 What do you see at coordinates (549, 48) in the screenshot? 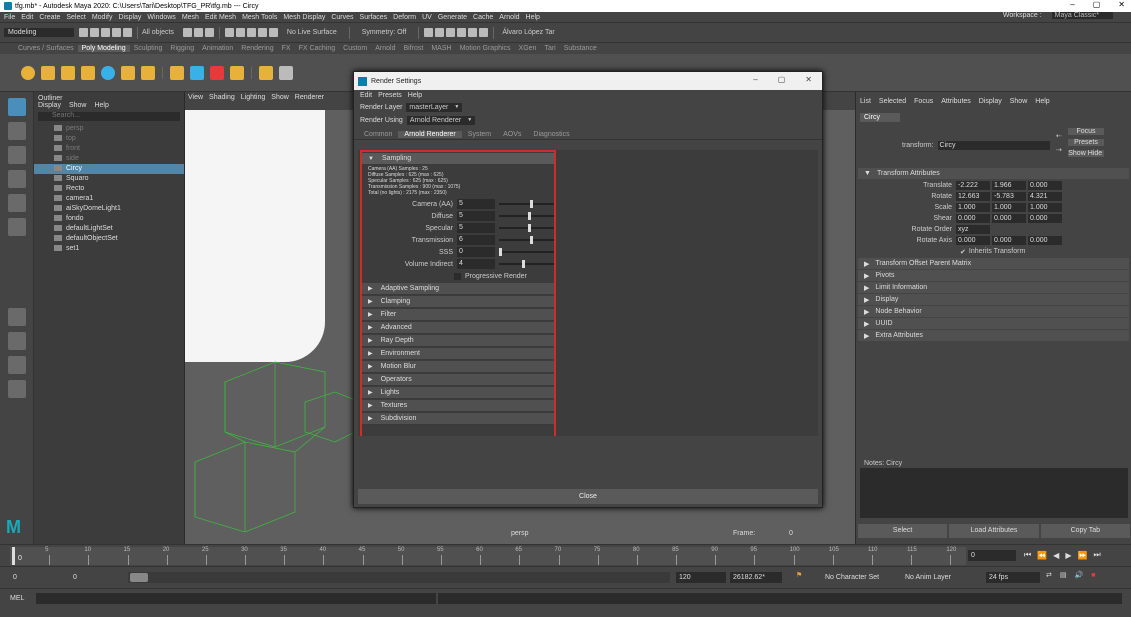
I see `shelf-tab-tari: Tari` at bounding box center [549, 48].